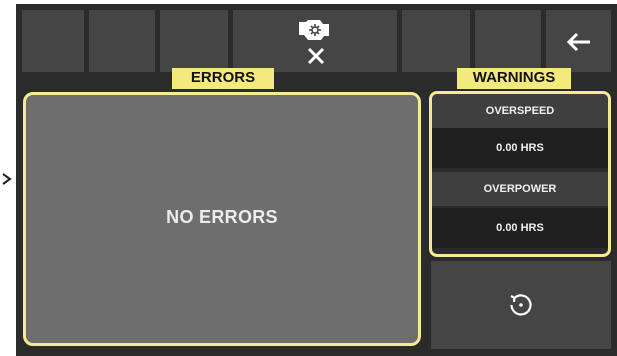  I want to click on reset-button, so click(521, 305).